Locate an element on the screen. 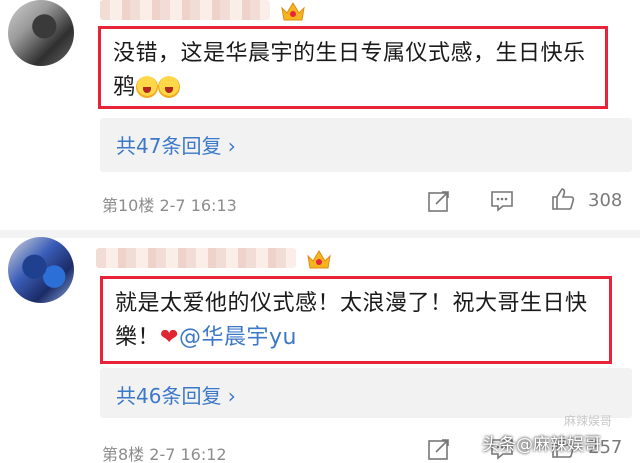 The height and width of the screenshot is (463, 640). user-mention-link: @华晨宇yu is located at coordinates (238, 337).